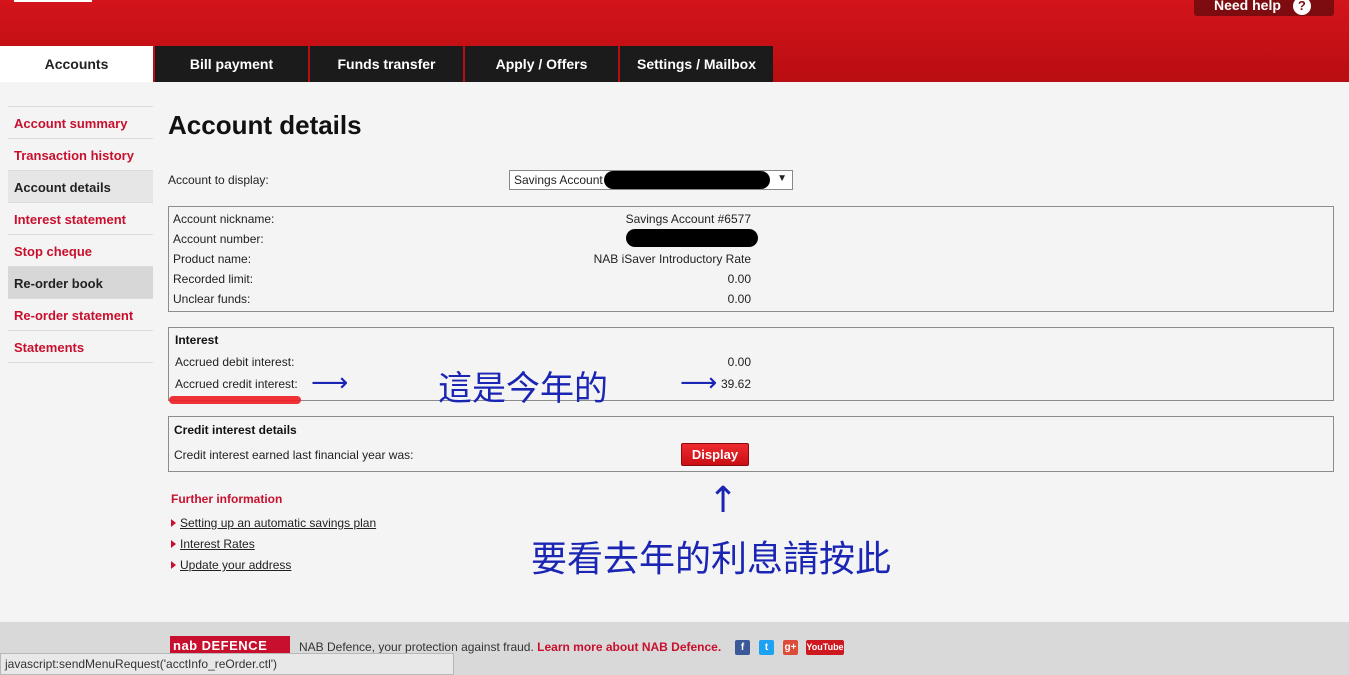 Image resolution: width=1349 pixels, height=675 pixels. Describe the element at coordinates (688, 219) in the screenshot. I see `nickname-value: Savings Account #6577` at that location.